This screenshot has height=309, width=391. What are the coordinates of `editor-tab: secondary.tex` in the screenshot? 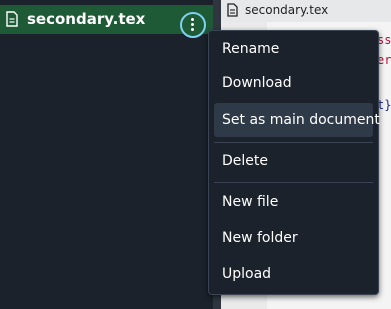 It's located at (306, 11).